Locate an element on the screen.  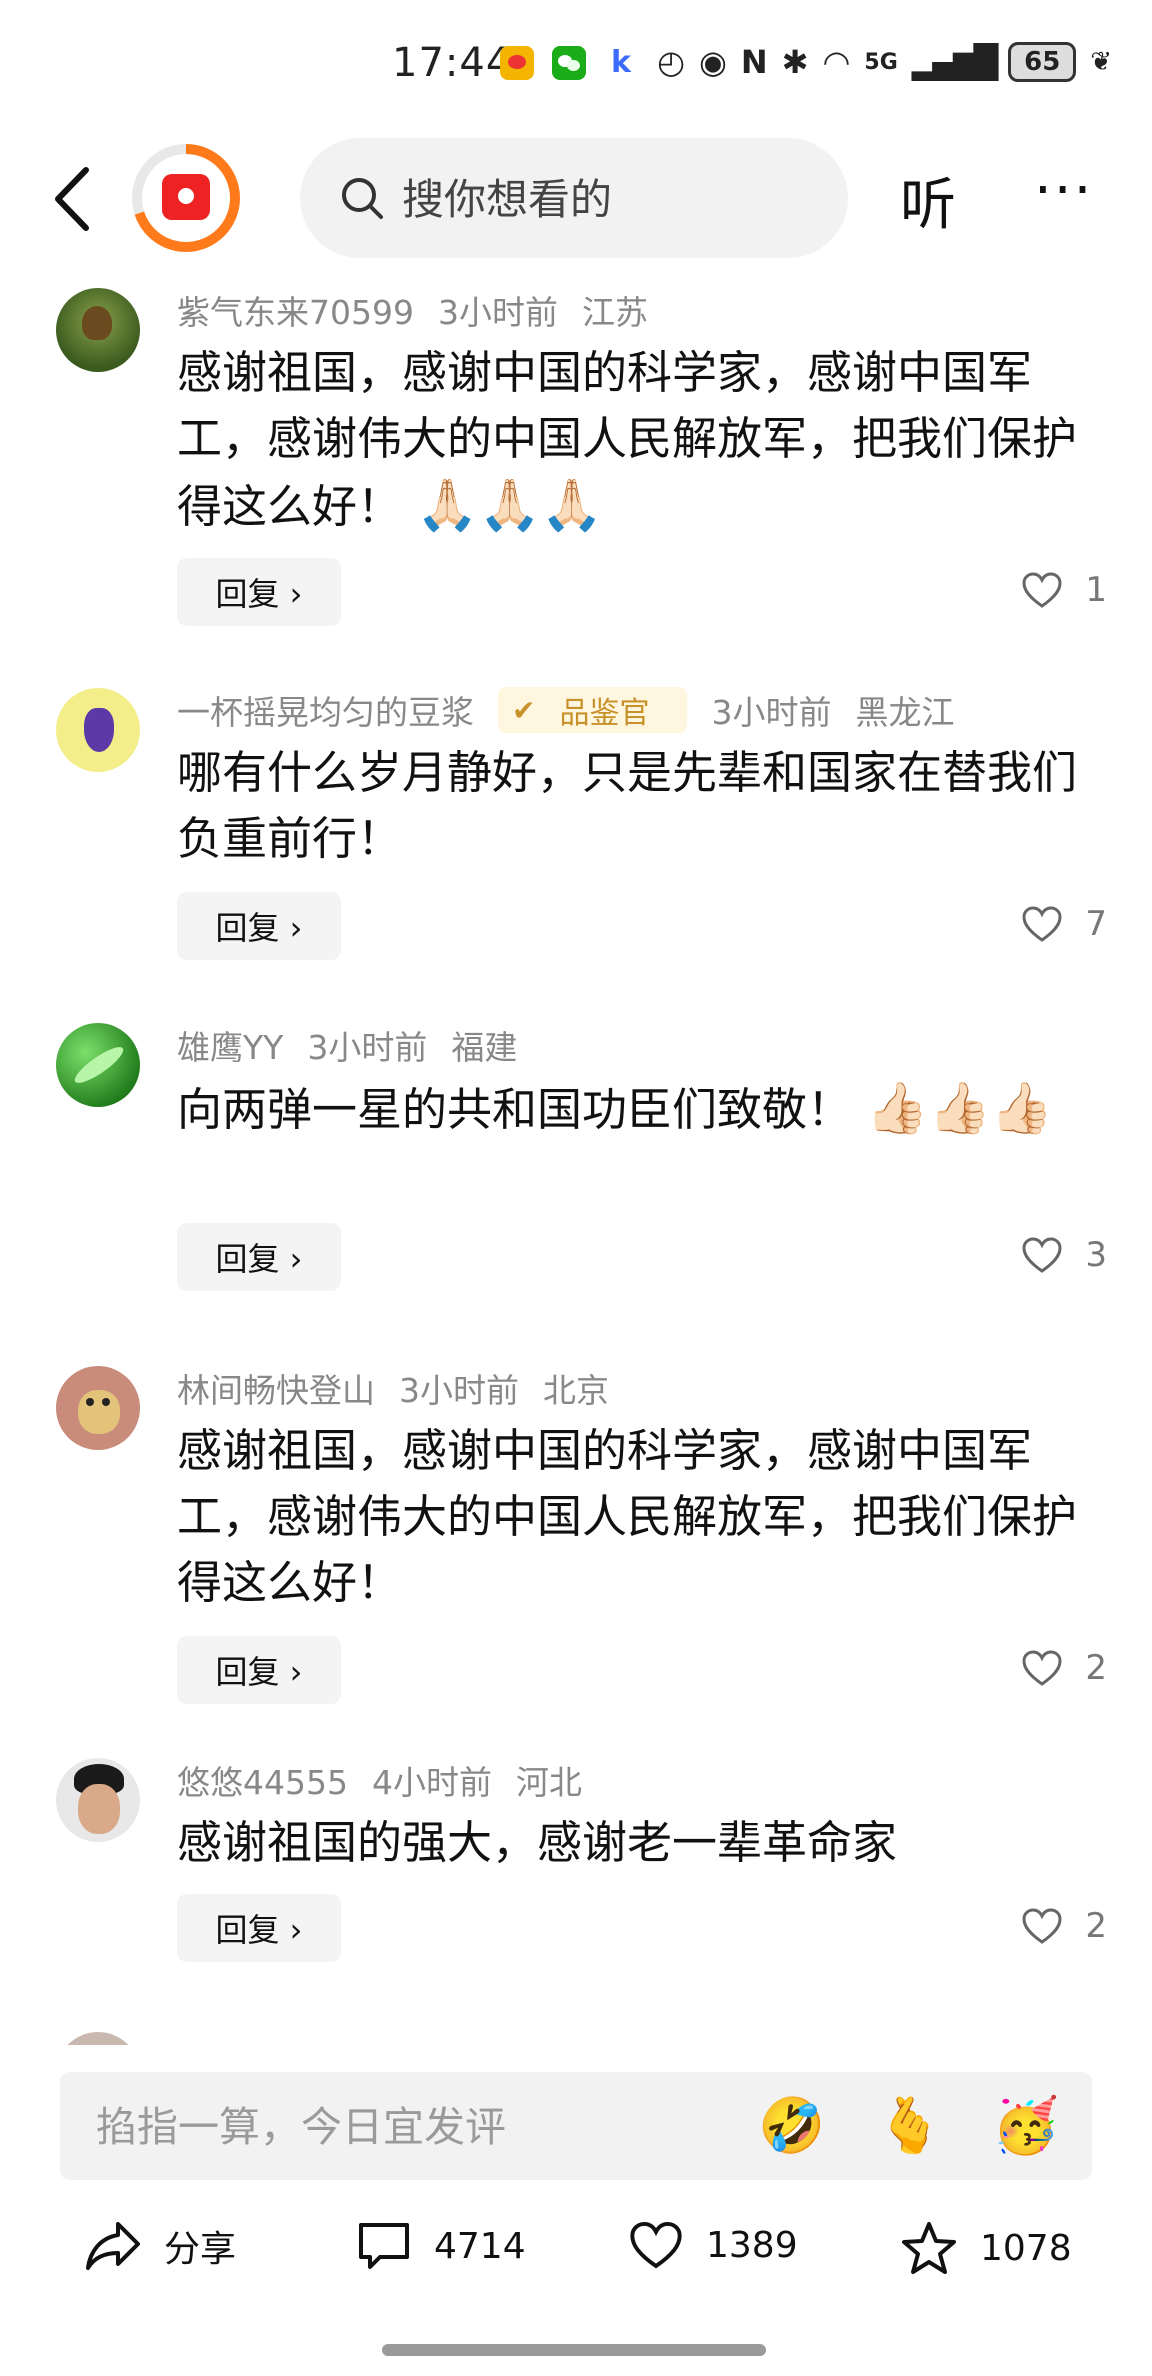
battery-icon: 65 is located at coordinates (1042, 62).